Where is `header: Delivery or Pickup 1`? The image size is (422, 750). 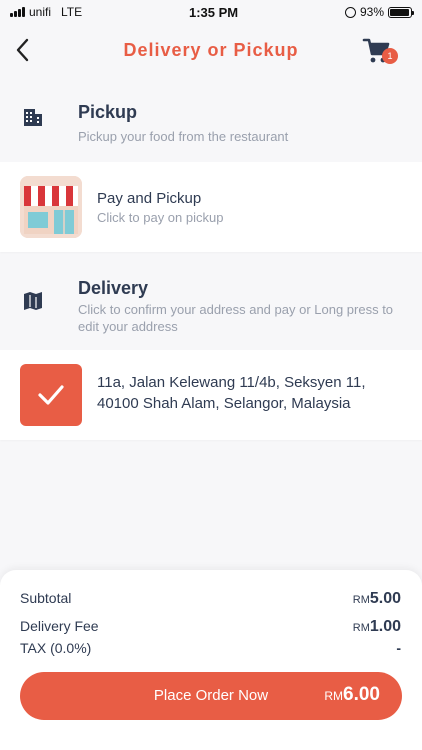
header: Delivery or Pickup 1 is located at coordinates (211, 50).